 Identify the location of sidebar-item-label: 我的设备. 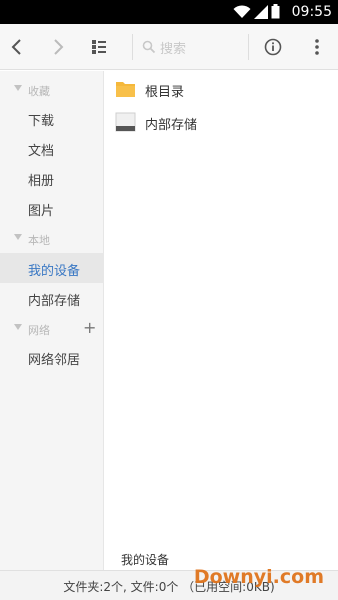
(54, 271).